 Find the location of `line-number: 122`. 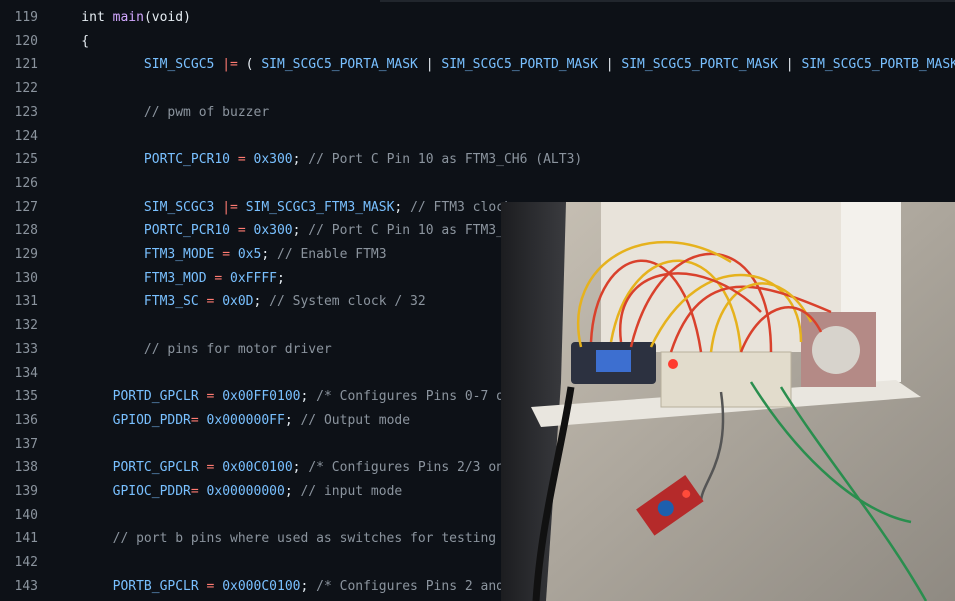

line-number: 122 is located at coordinates (26, 89).